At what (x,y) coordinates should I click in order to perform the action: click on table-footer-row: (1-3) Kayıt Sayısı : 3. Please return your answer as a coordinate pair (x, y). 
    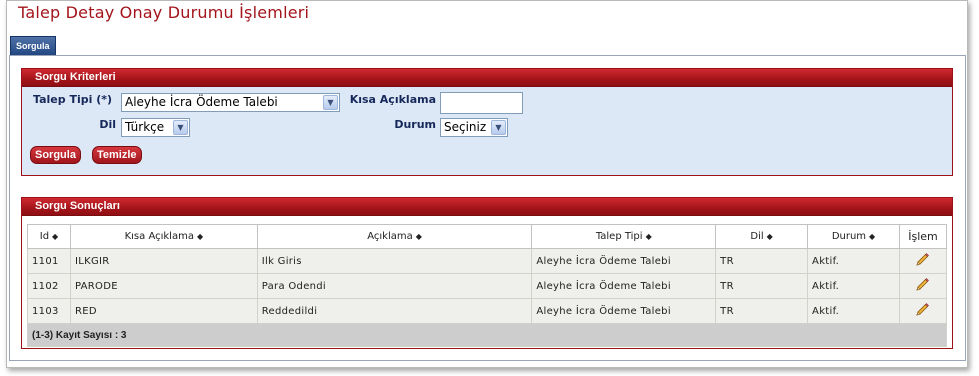
    Looking at the image, I should click on (487, 335).